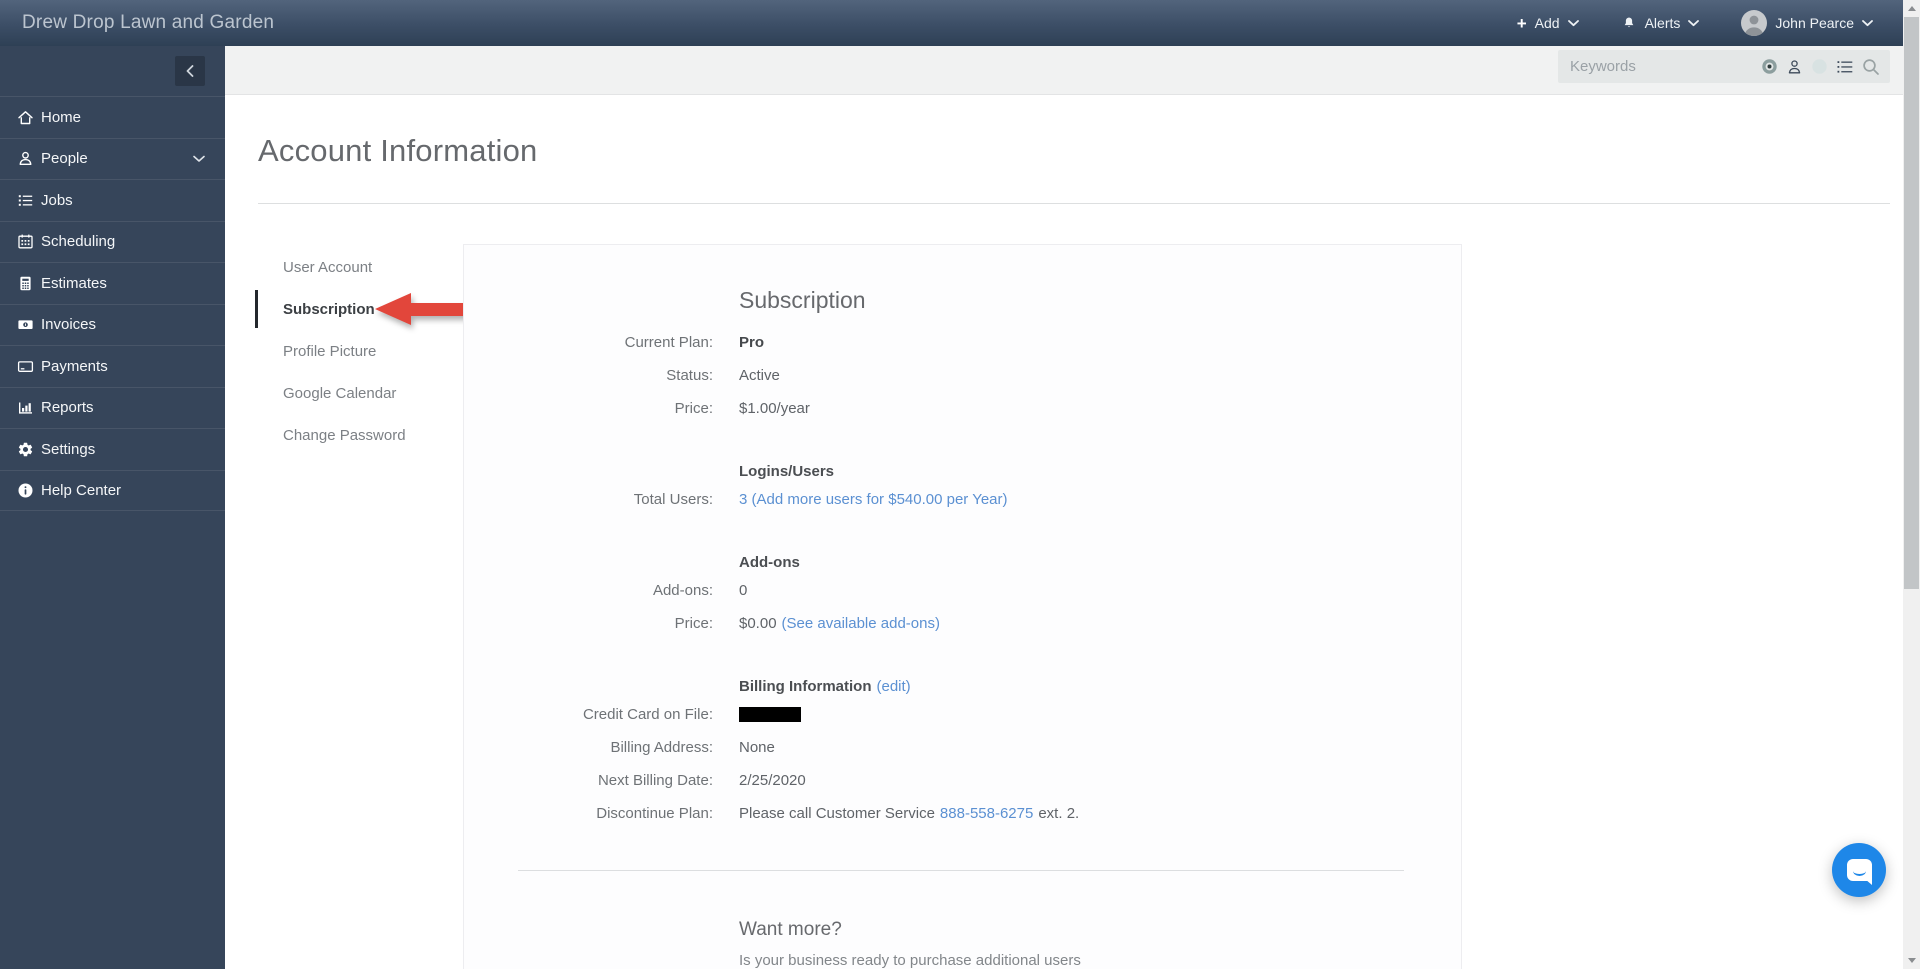 This screenshot has width=1920, height=969. Describe the element at coordinates (112, 158) in the screenshot. I see `sidebar-item-people: People` at that location.